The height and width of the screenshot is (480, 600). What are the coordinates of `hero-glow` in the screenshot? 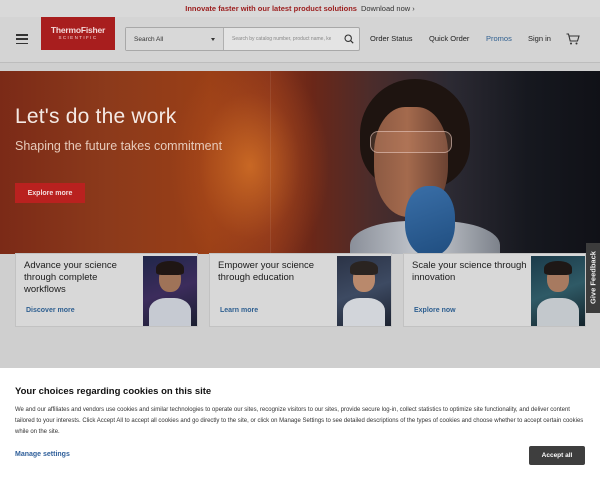 It's located at (250, 162).